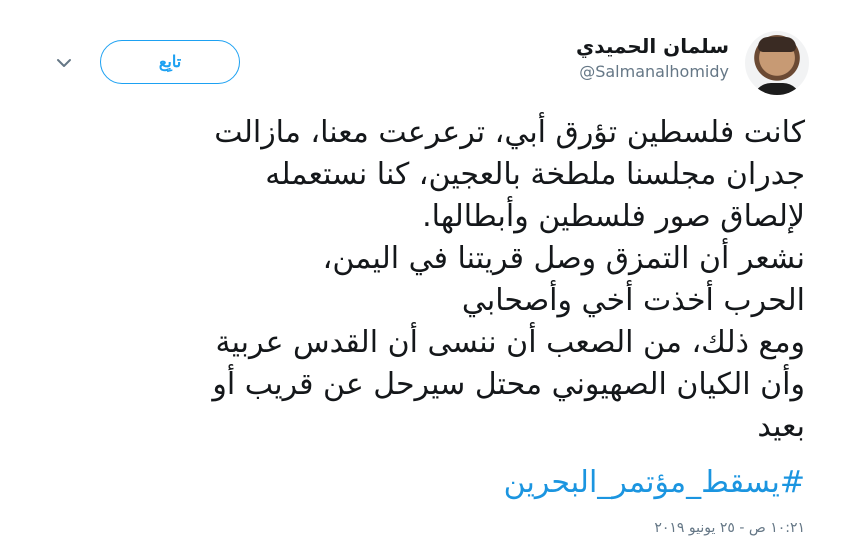  Describe the element at coordinates (777, 44) in the screenshot. I see `avatar-hair` at that location.